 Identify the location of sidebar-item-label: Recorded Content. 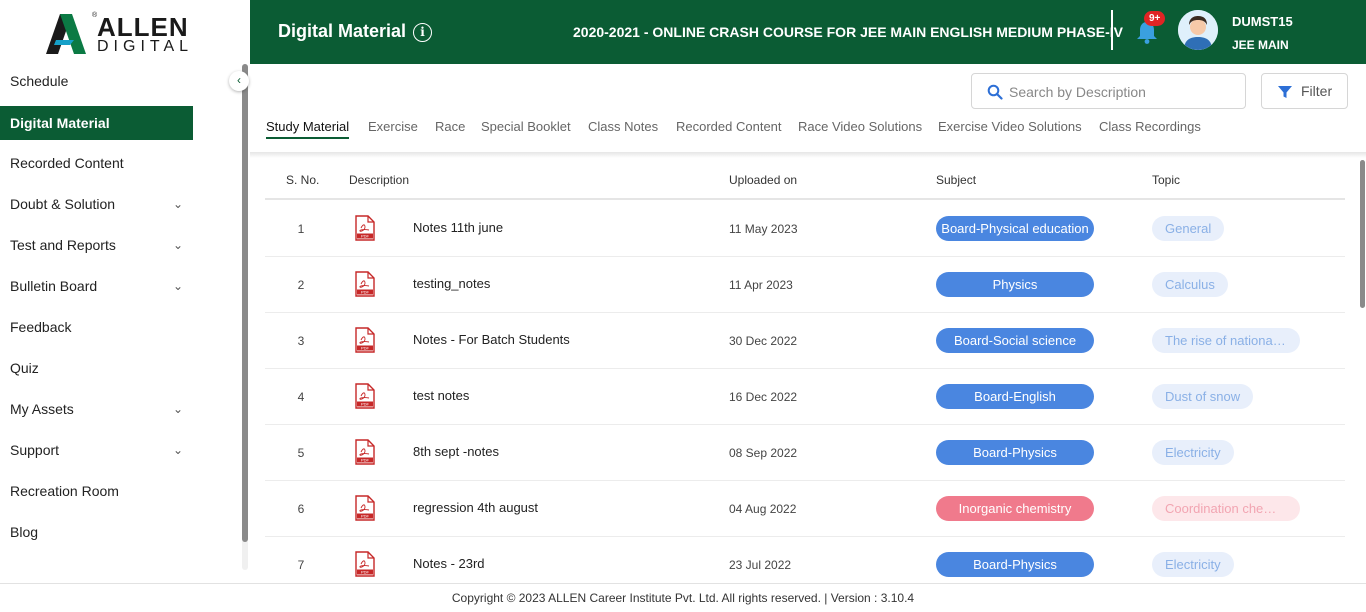
(67, 163).